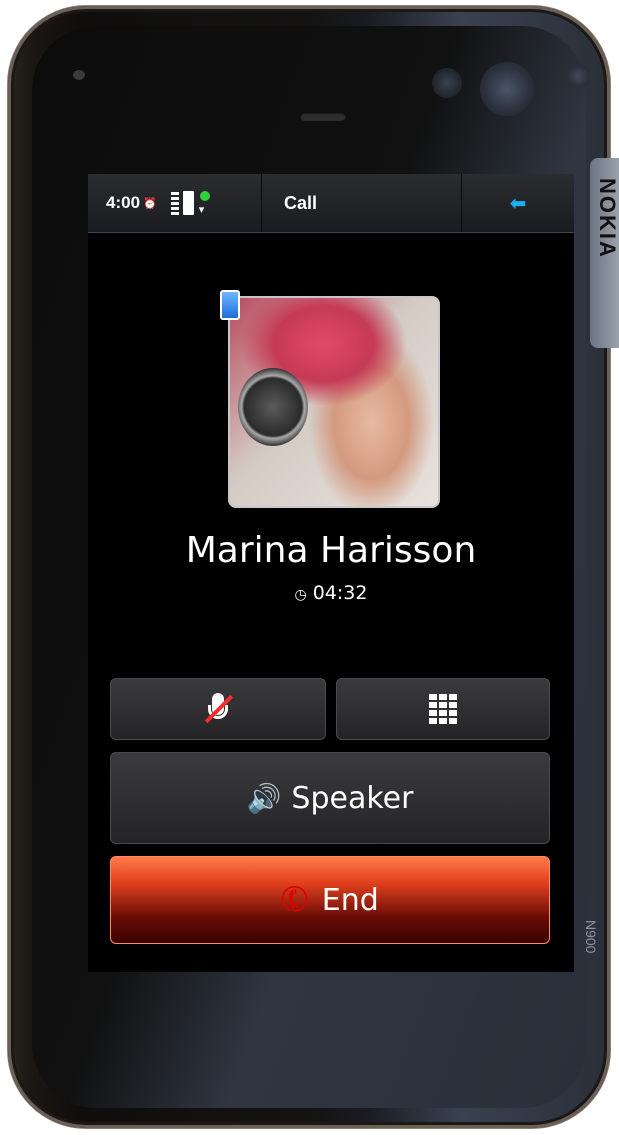 This screenshot has width=619, height=1135. What do you see at coordinates (362, 203) in the screenshot?
I see `page-title: Call` at bounding box center [362, 203].